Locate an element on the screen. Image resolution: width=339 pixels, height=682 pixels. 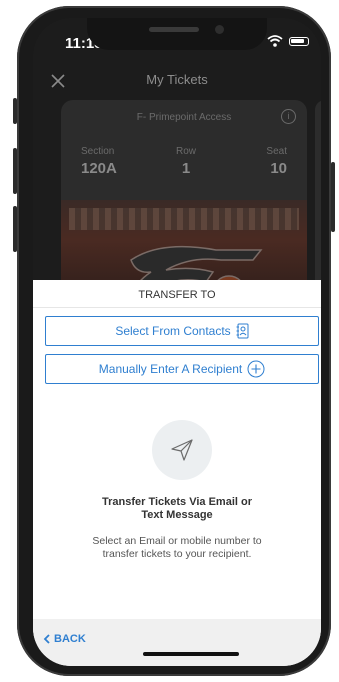
plus-circle-icon is located at coordinates (256, 369).